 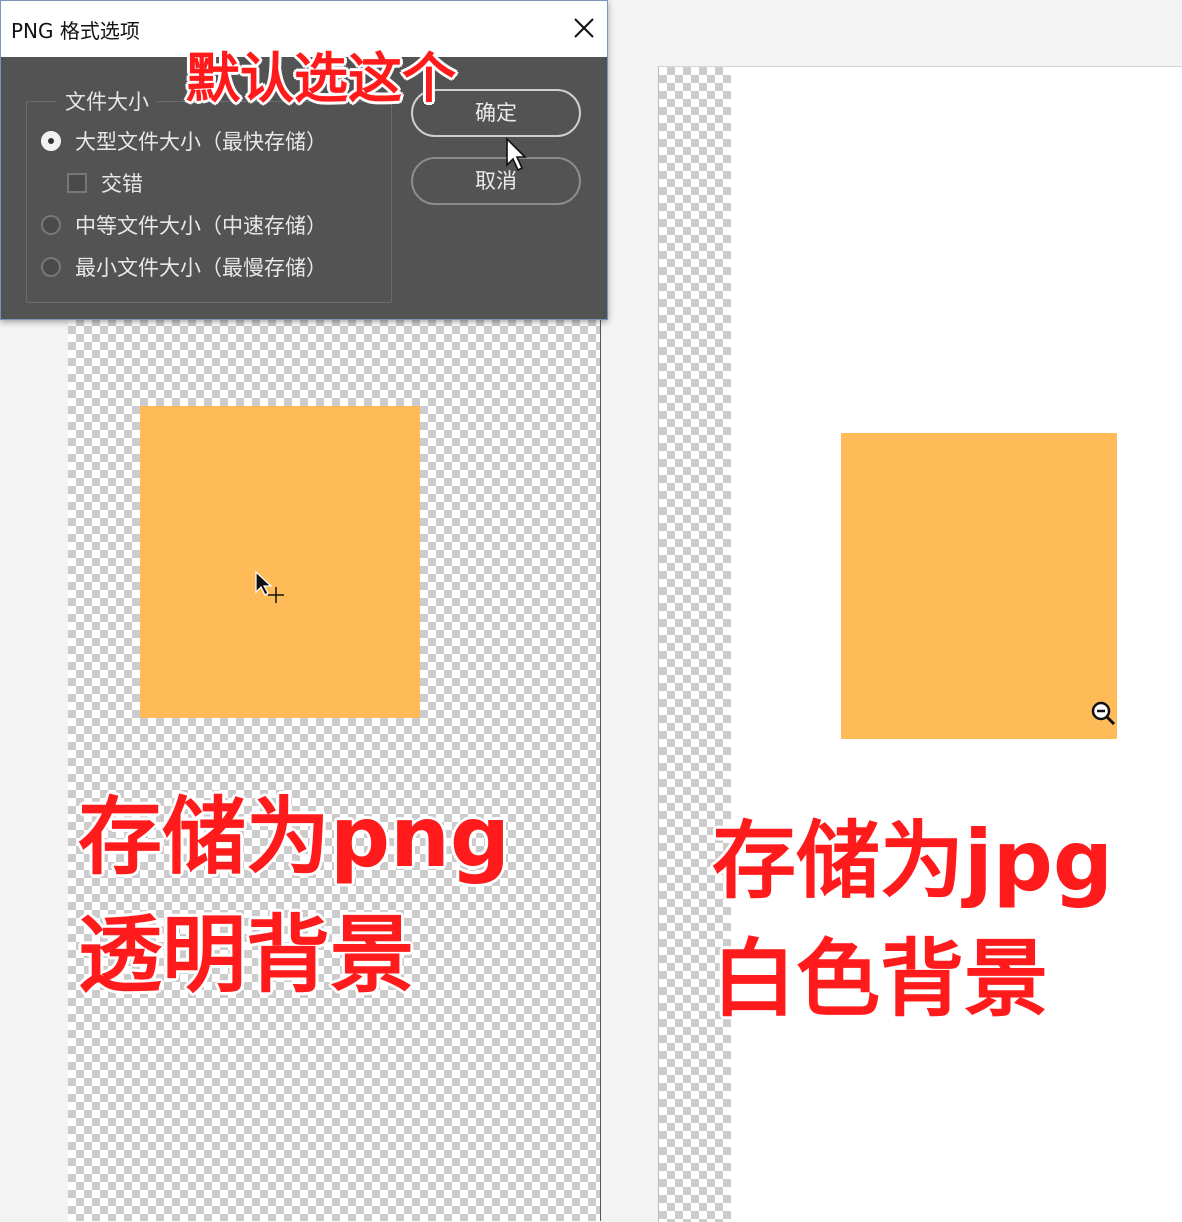 What do you see at coordinates (584, 28) in the screenshot?
I see `close-icon` at bounding box center [584, 28].